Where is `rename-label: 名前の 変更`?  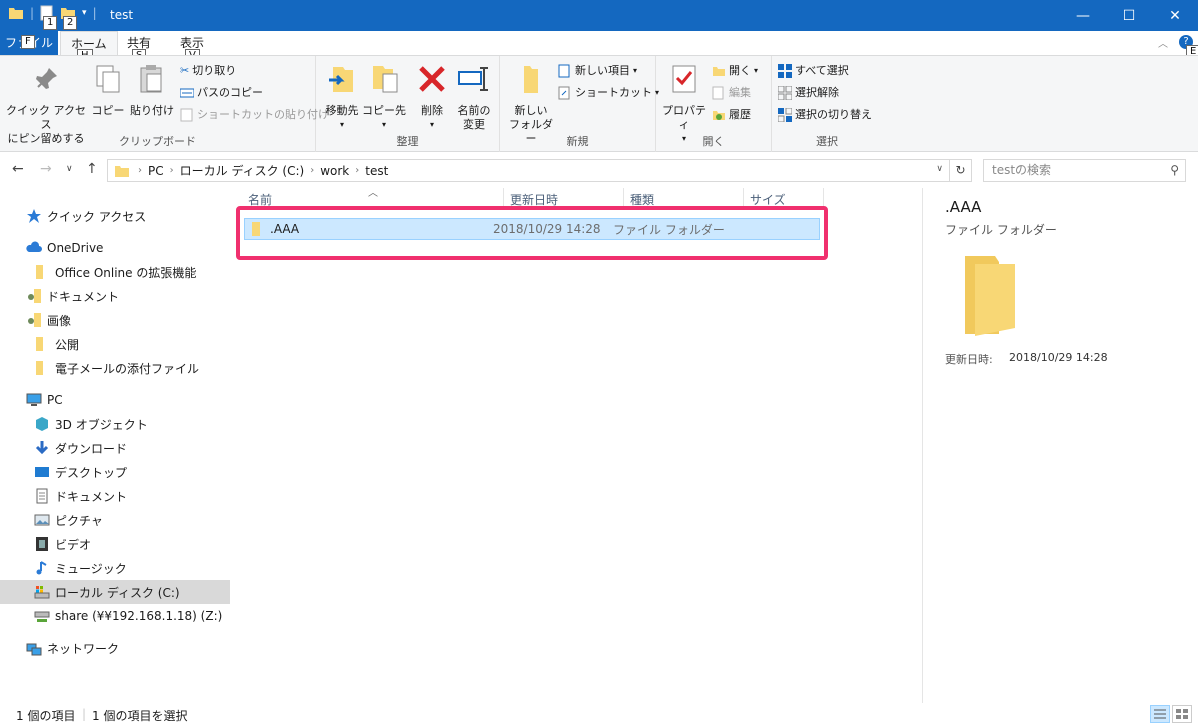 rename-label: 名前の 変更 is located at coordinates (474, 117).